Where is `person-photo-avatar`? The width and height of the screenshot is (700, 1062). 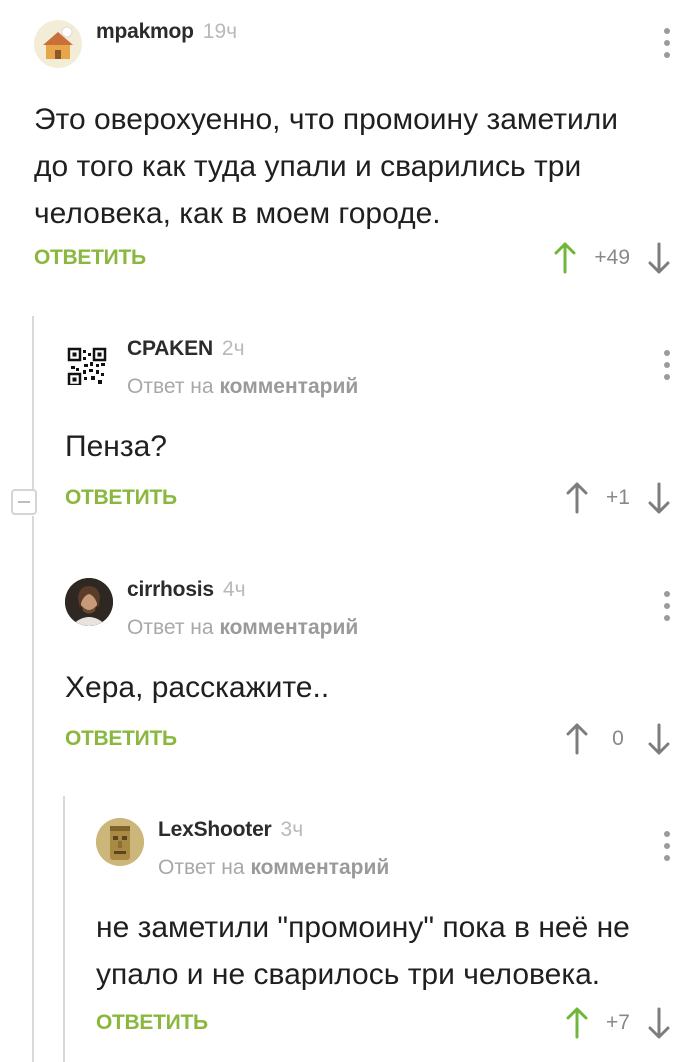 person-photo-avatar is located at coordinates (89, 602).